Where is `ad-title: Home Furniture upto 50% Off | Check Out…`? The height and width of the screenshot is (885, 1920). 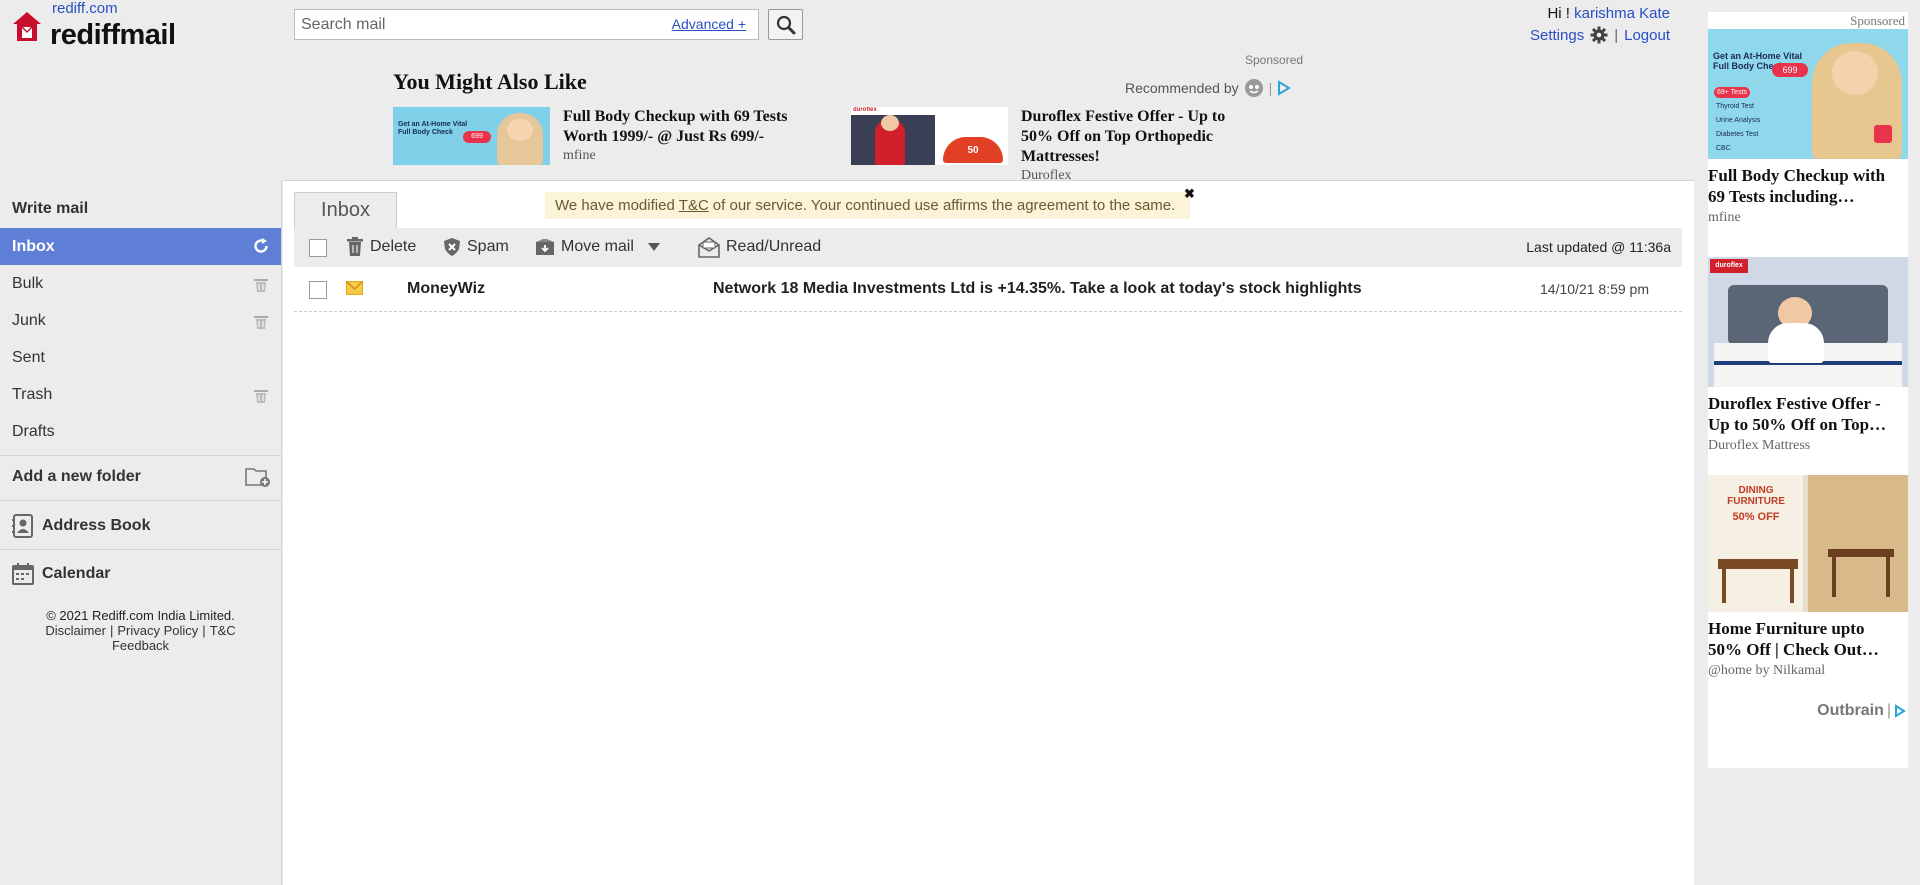 ad-title: Home Furniture upto 50% Off | Check Out… is located at coordinates (1808, 639).